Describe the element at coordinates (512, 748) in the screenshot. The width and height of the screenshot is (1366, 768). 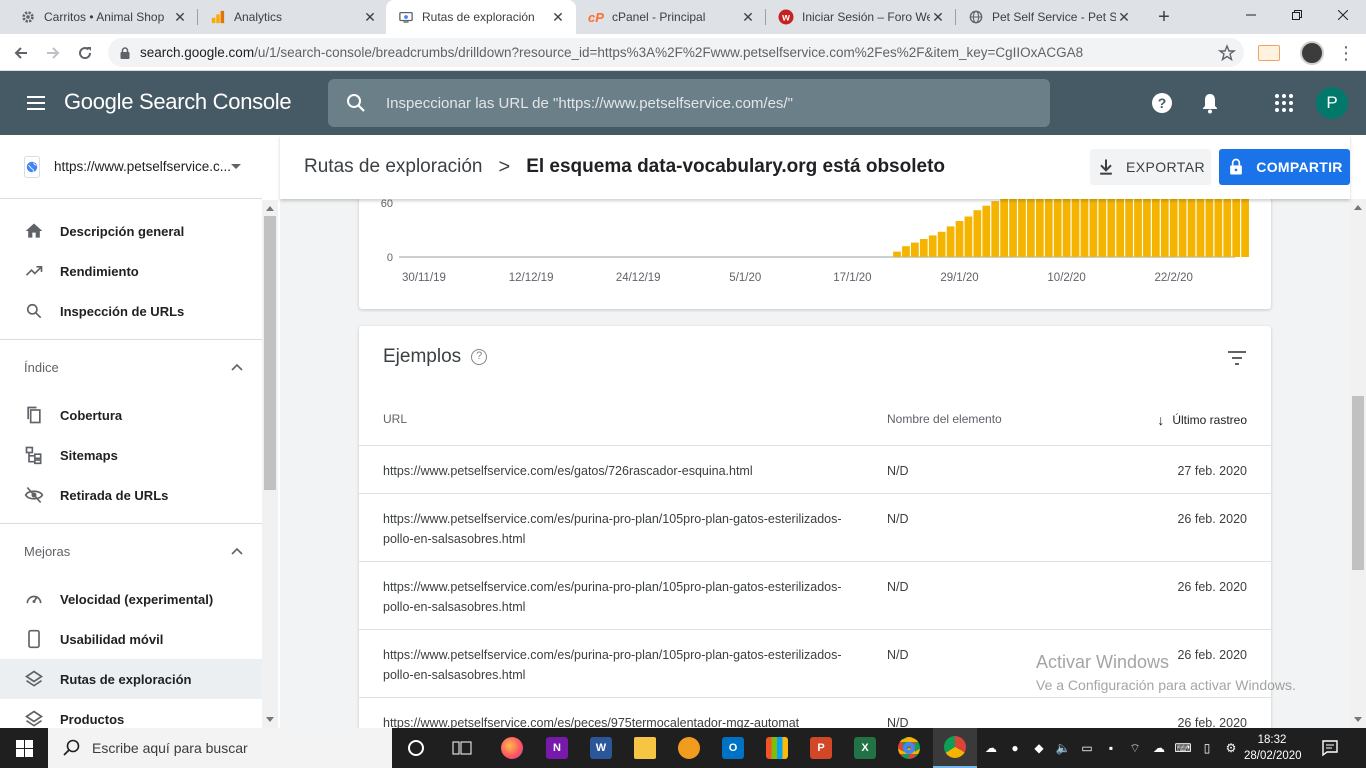
I see `firefox-app-icon` at that location.